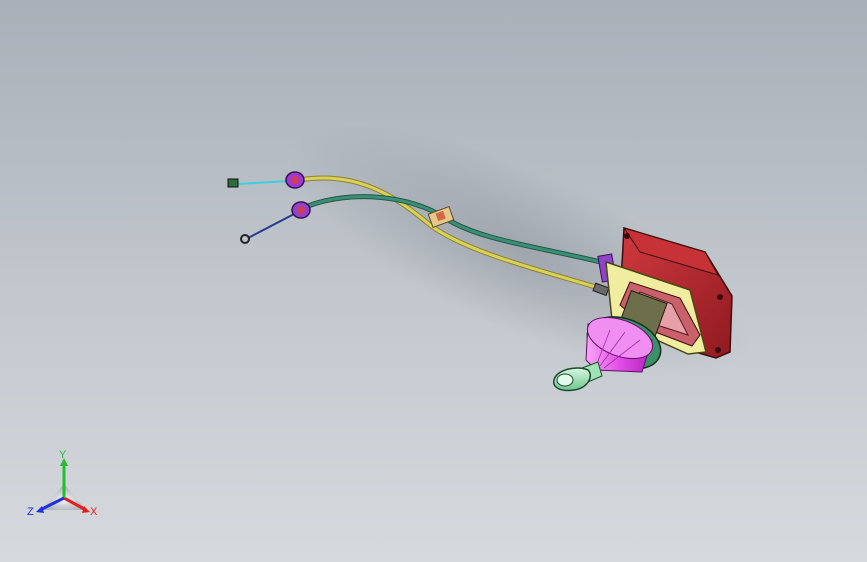 The image size is (867, 562). Describe the element at coordinates (67, 489) in the screenshot. I see `reference-triad: Y X Z` at that location.